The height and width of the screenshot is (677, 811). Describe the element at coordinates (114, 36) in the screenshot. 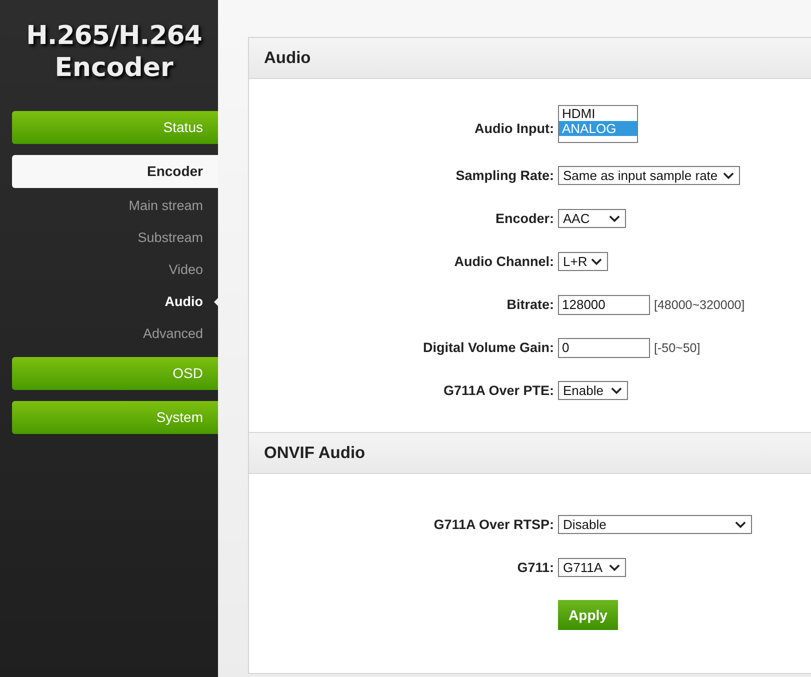

I see `logo-text: H.265/H.264` at that location.